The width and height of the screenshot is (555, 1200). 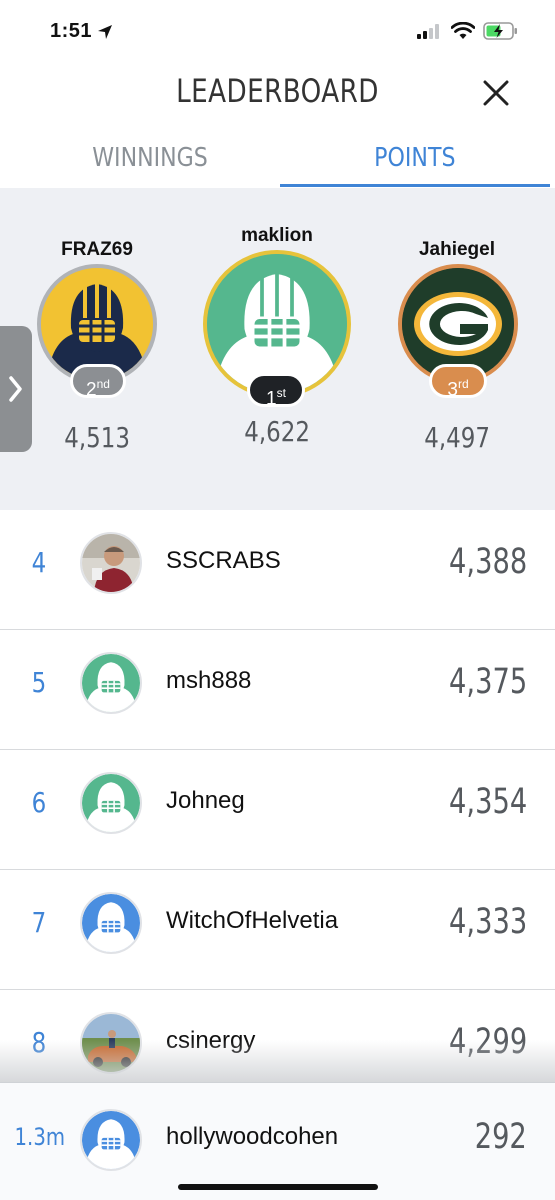 I want to click on current-user-row: 1.3m hollywoodcohen 292, so click(x=277, y=1141).